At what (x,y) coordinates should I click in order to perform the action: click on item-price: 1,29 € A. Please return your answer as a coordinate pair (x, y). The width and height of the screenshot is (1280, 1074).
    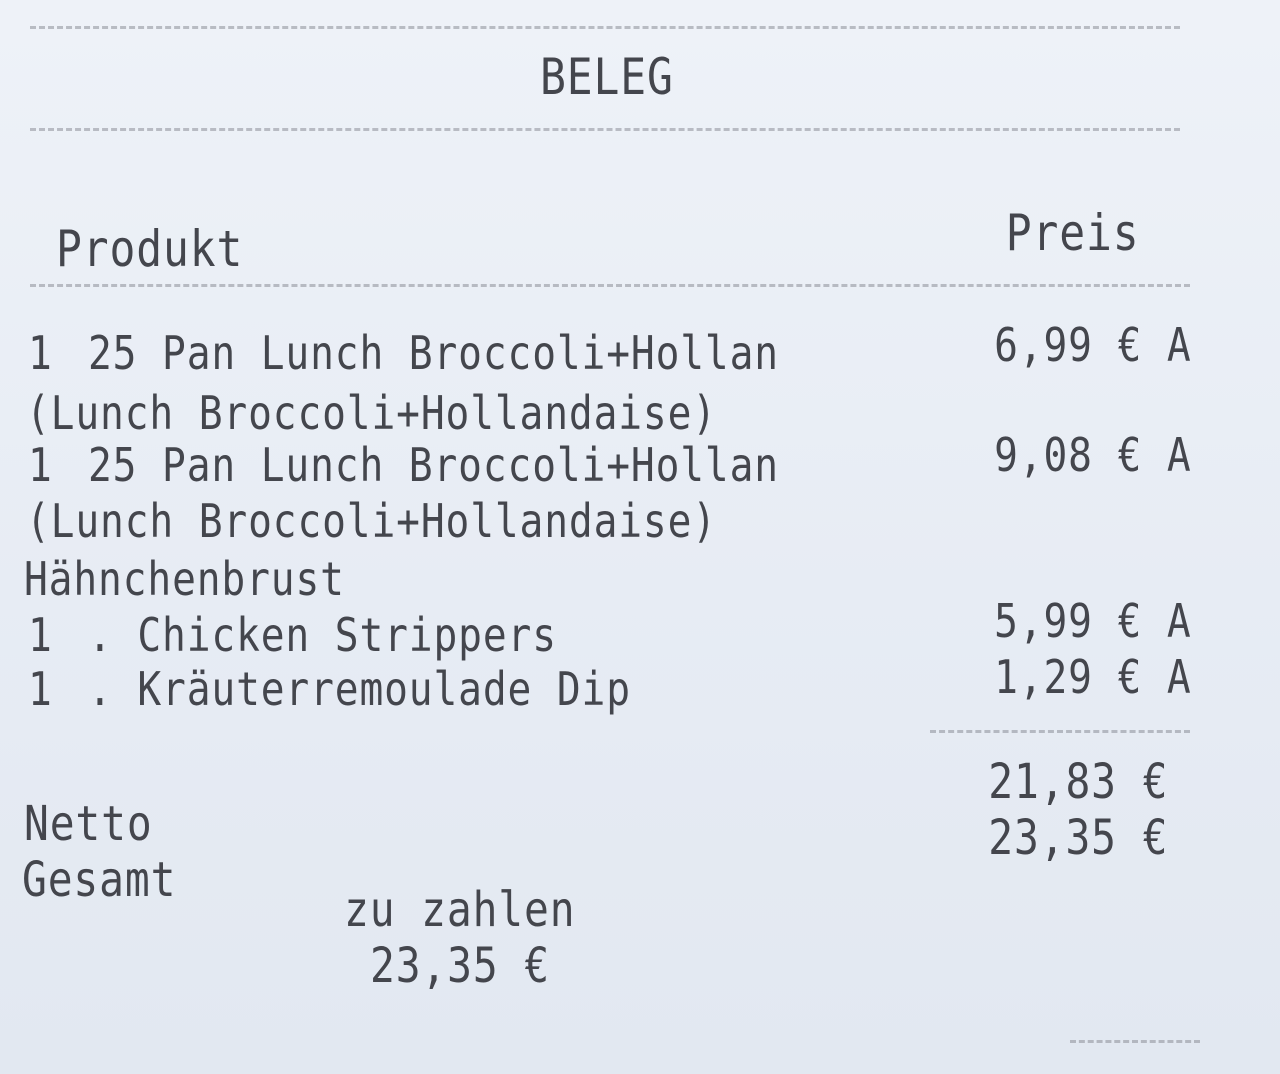
    Looking at the image, I should click on (1093, 677).